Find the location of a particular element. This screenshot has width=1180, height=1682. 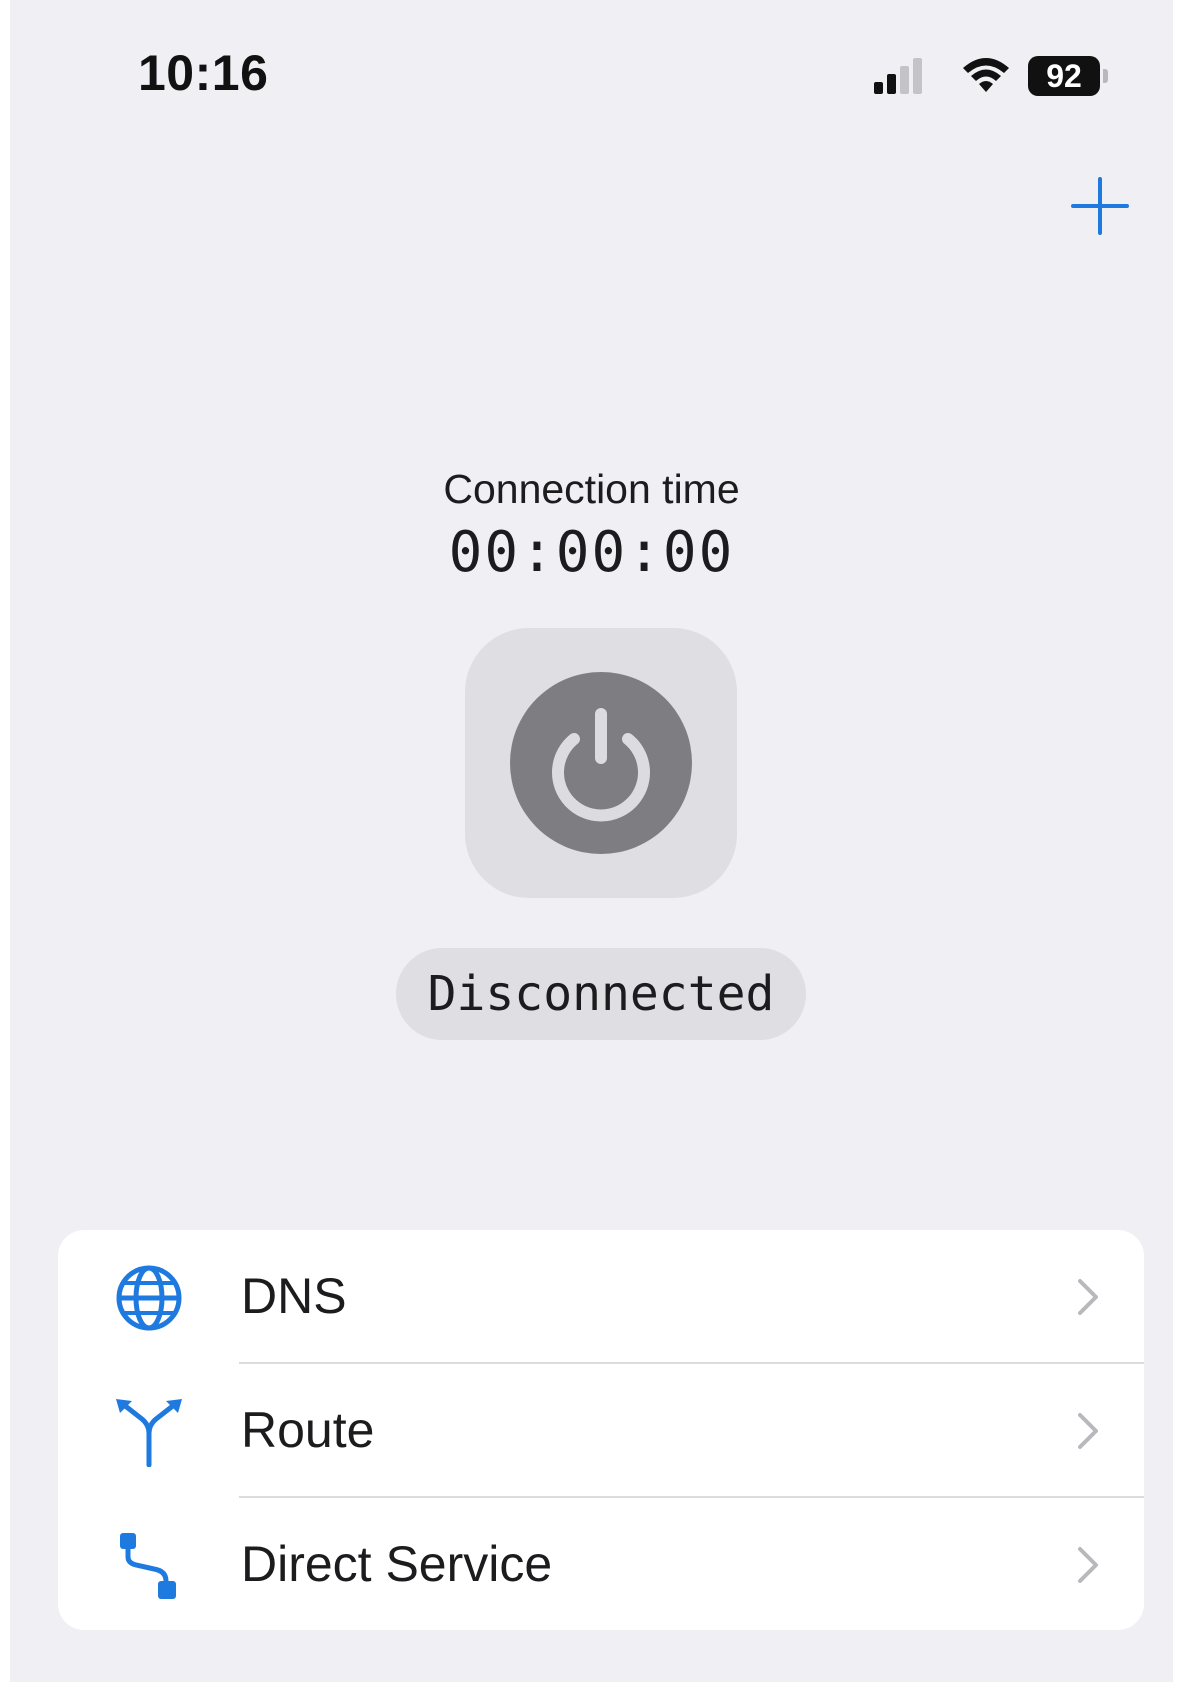

direct-path-icon is located at coordinates (148, 1566).